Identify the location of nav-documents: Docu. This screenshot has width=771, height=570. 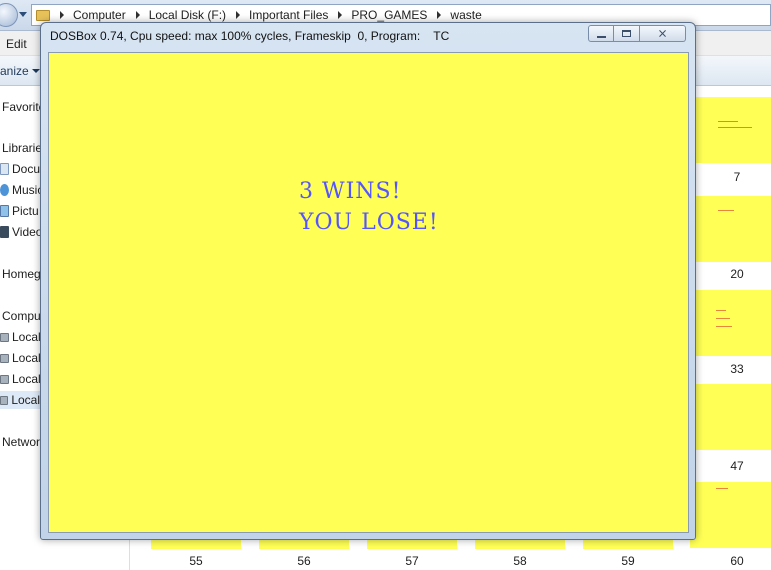
(20, 169).